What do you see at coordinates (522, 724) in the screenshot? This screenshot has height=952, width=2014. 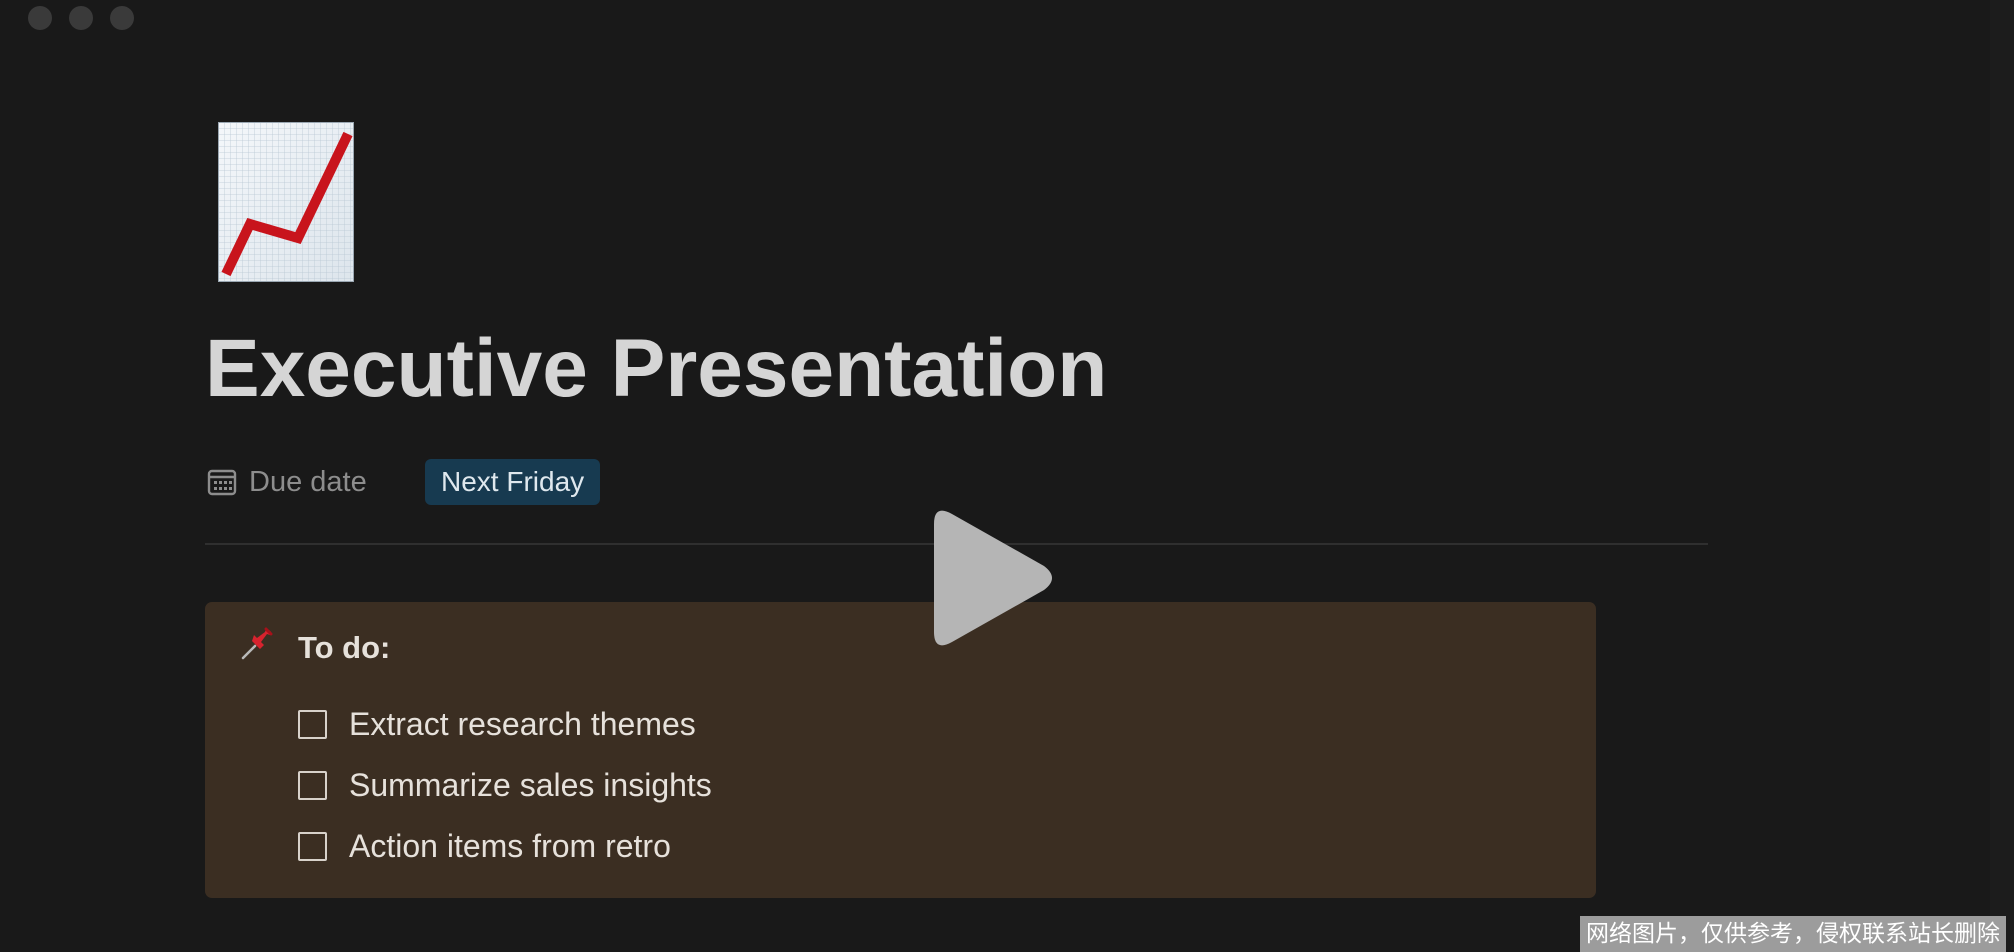 I see `todo-text: Extract research themes` at bounding box center [522, 724].